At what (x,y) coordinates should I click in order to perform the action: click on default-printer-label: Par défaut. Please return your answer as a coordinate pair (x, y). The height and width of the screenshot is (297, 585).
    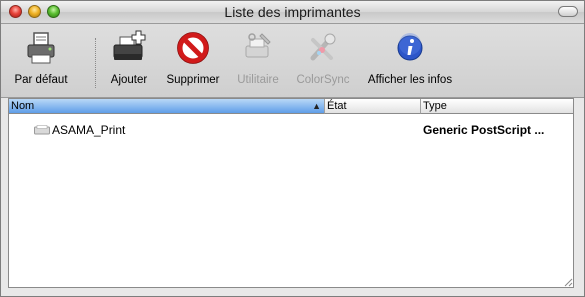
    Looking at the image, I should click on (41, 80).